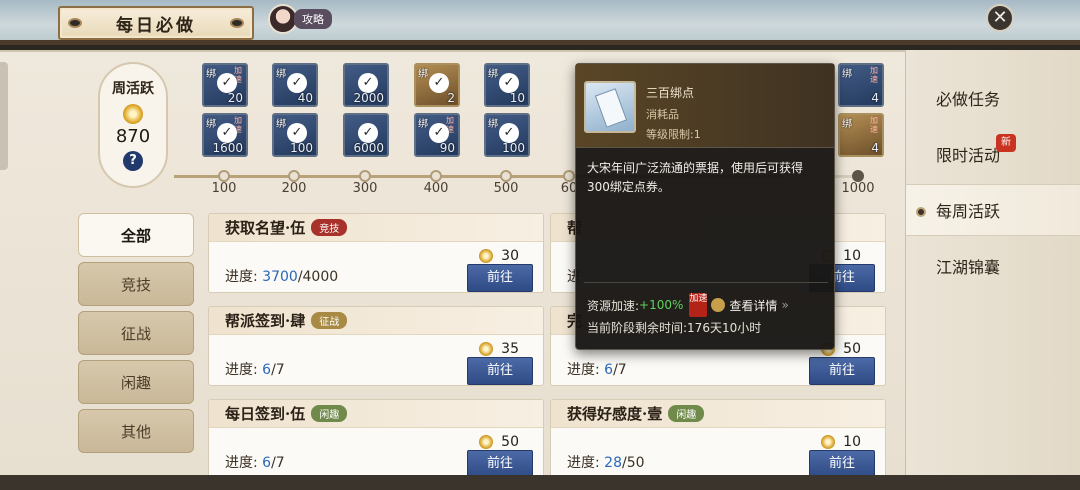 The image size is (1080, 490). What do you see at coordinates (265, 414) in the screenshot?
I see `task-name: 每日签到·伍` at bounding box center [265, 414].